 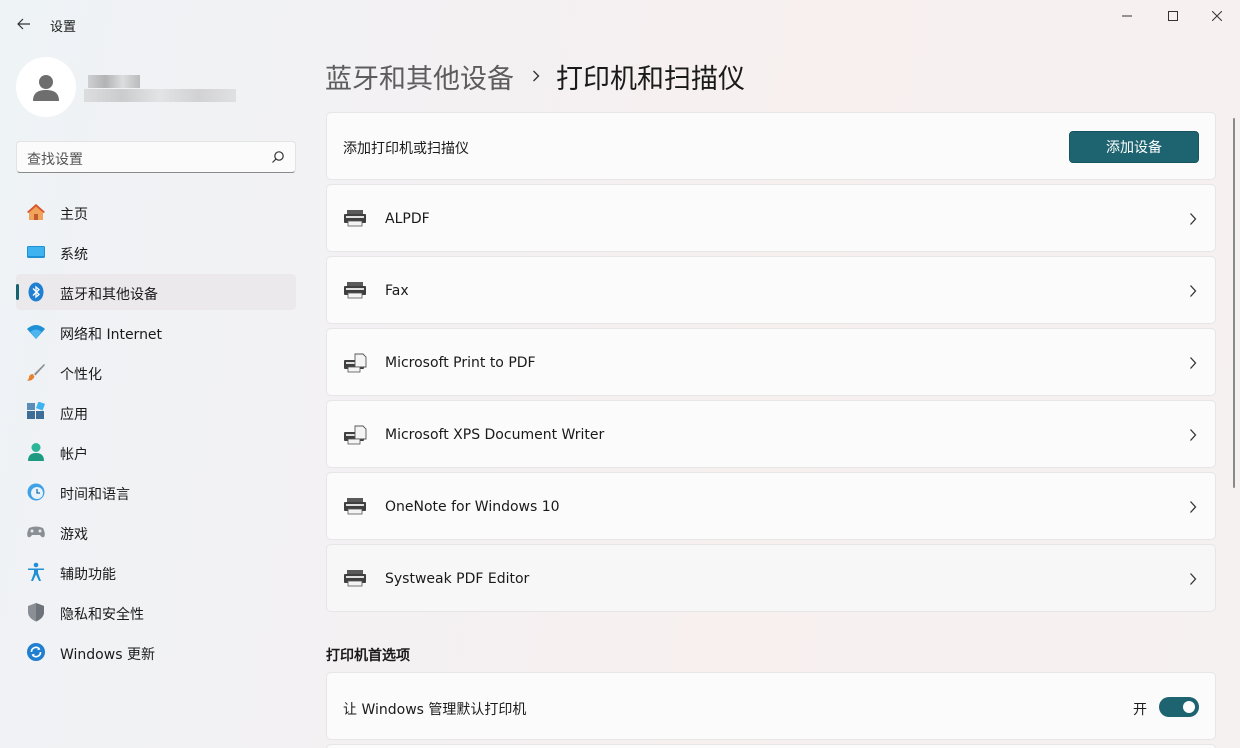 What do you see at coordinates (771, 146) in the screenshot?
I see `add-printer-card: 添加打印机或扫描仪 添加设备` at bounding box center [771, 146].